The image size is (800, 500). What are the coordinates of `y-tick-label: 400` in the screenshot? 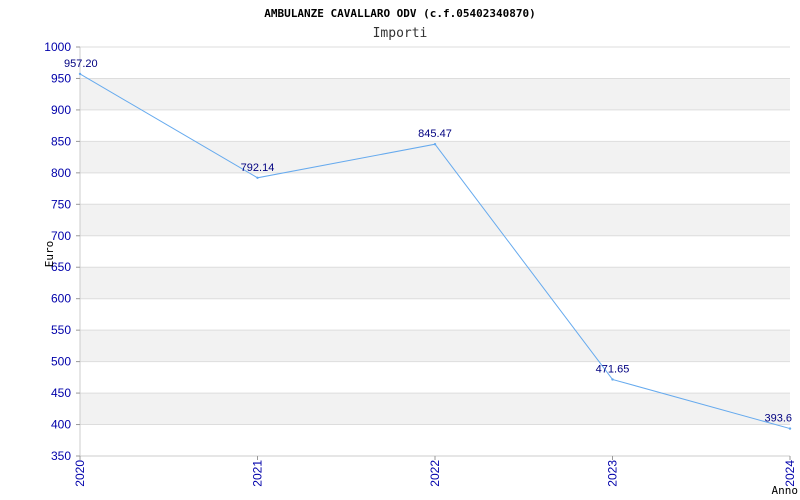 It's located at (61, 425).